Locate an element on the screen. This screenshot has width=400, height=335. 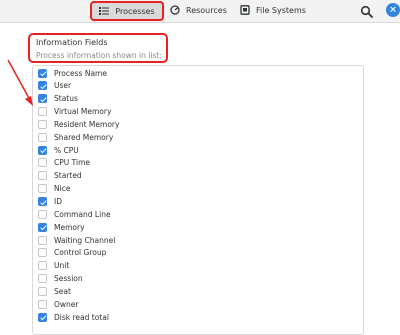
annotation-arrow-icon is located at coordinates (20, 82).